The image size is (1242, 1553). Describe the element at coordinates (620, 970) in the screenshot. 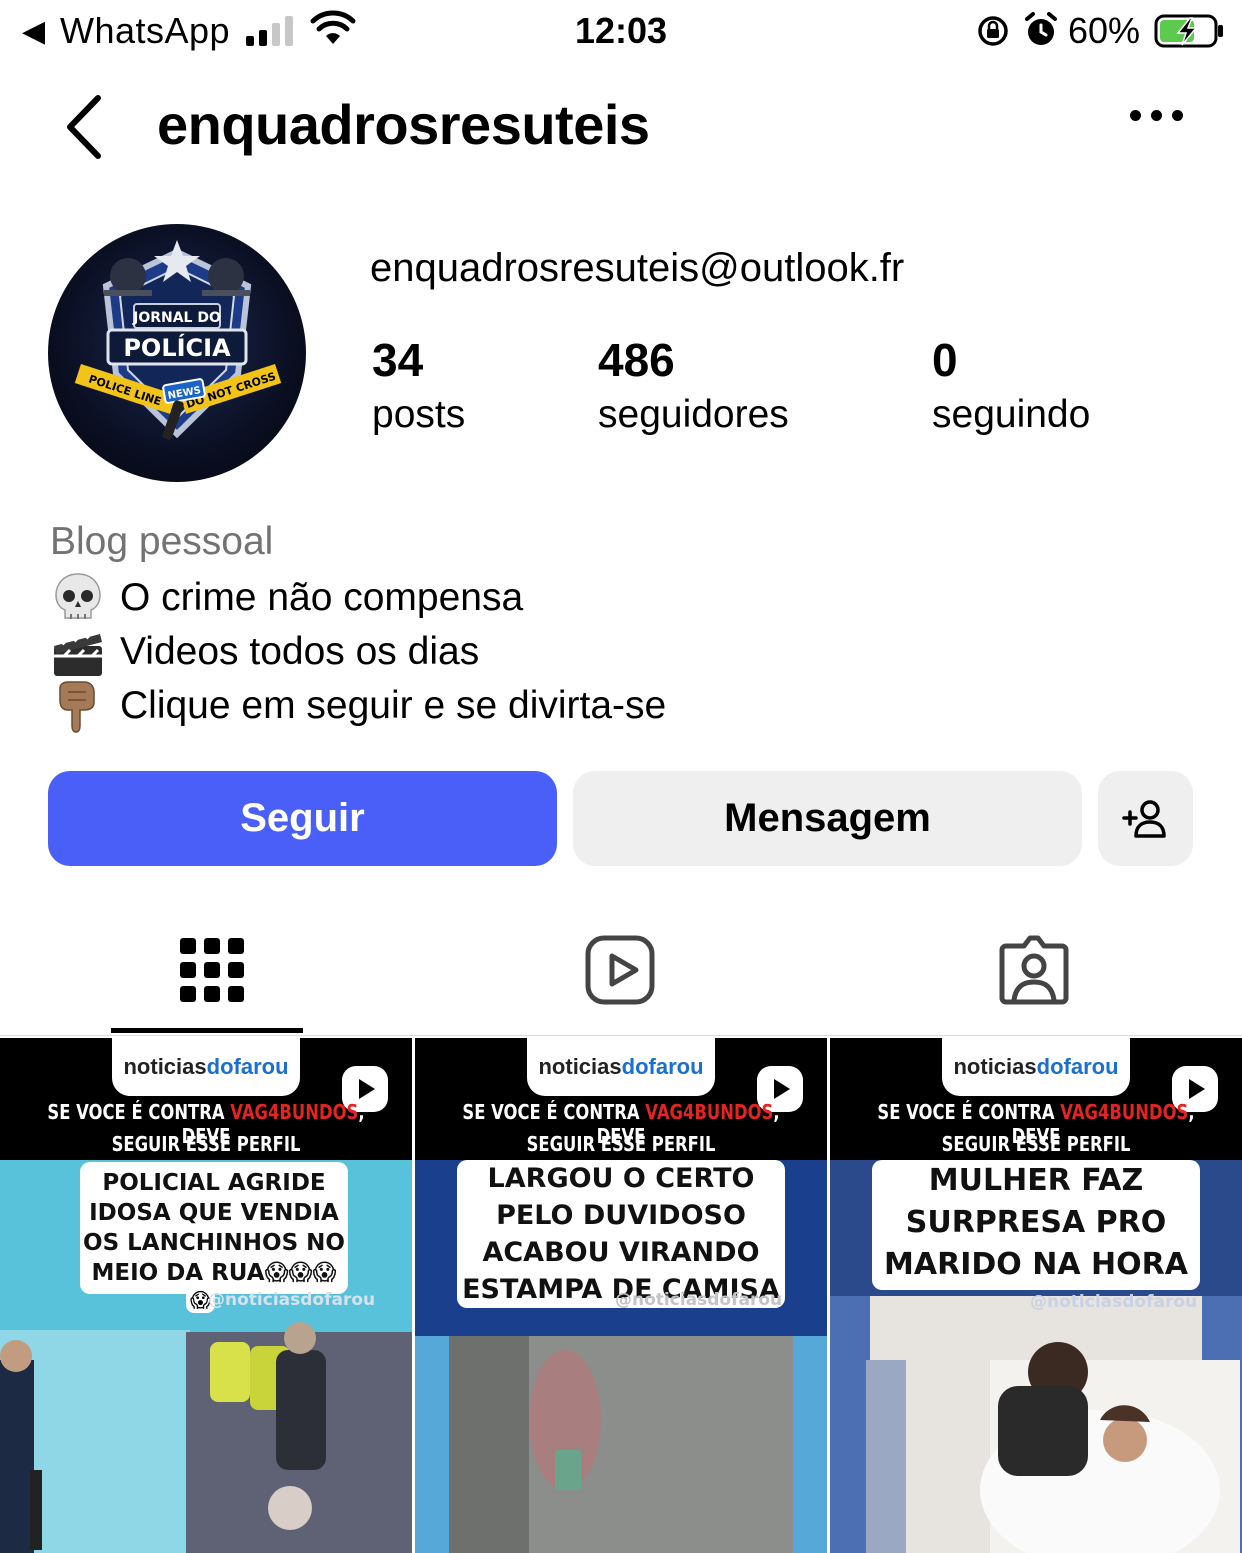

I see `reels-icon` at that location.